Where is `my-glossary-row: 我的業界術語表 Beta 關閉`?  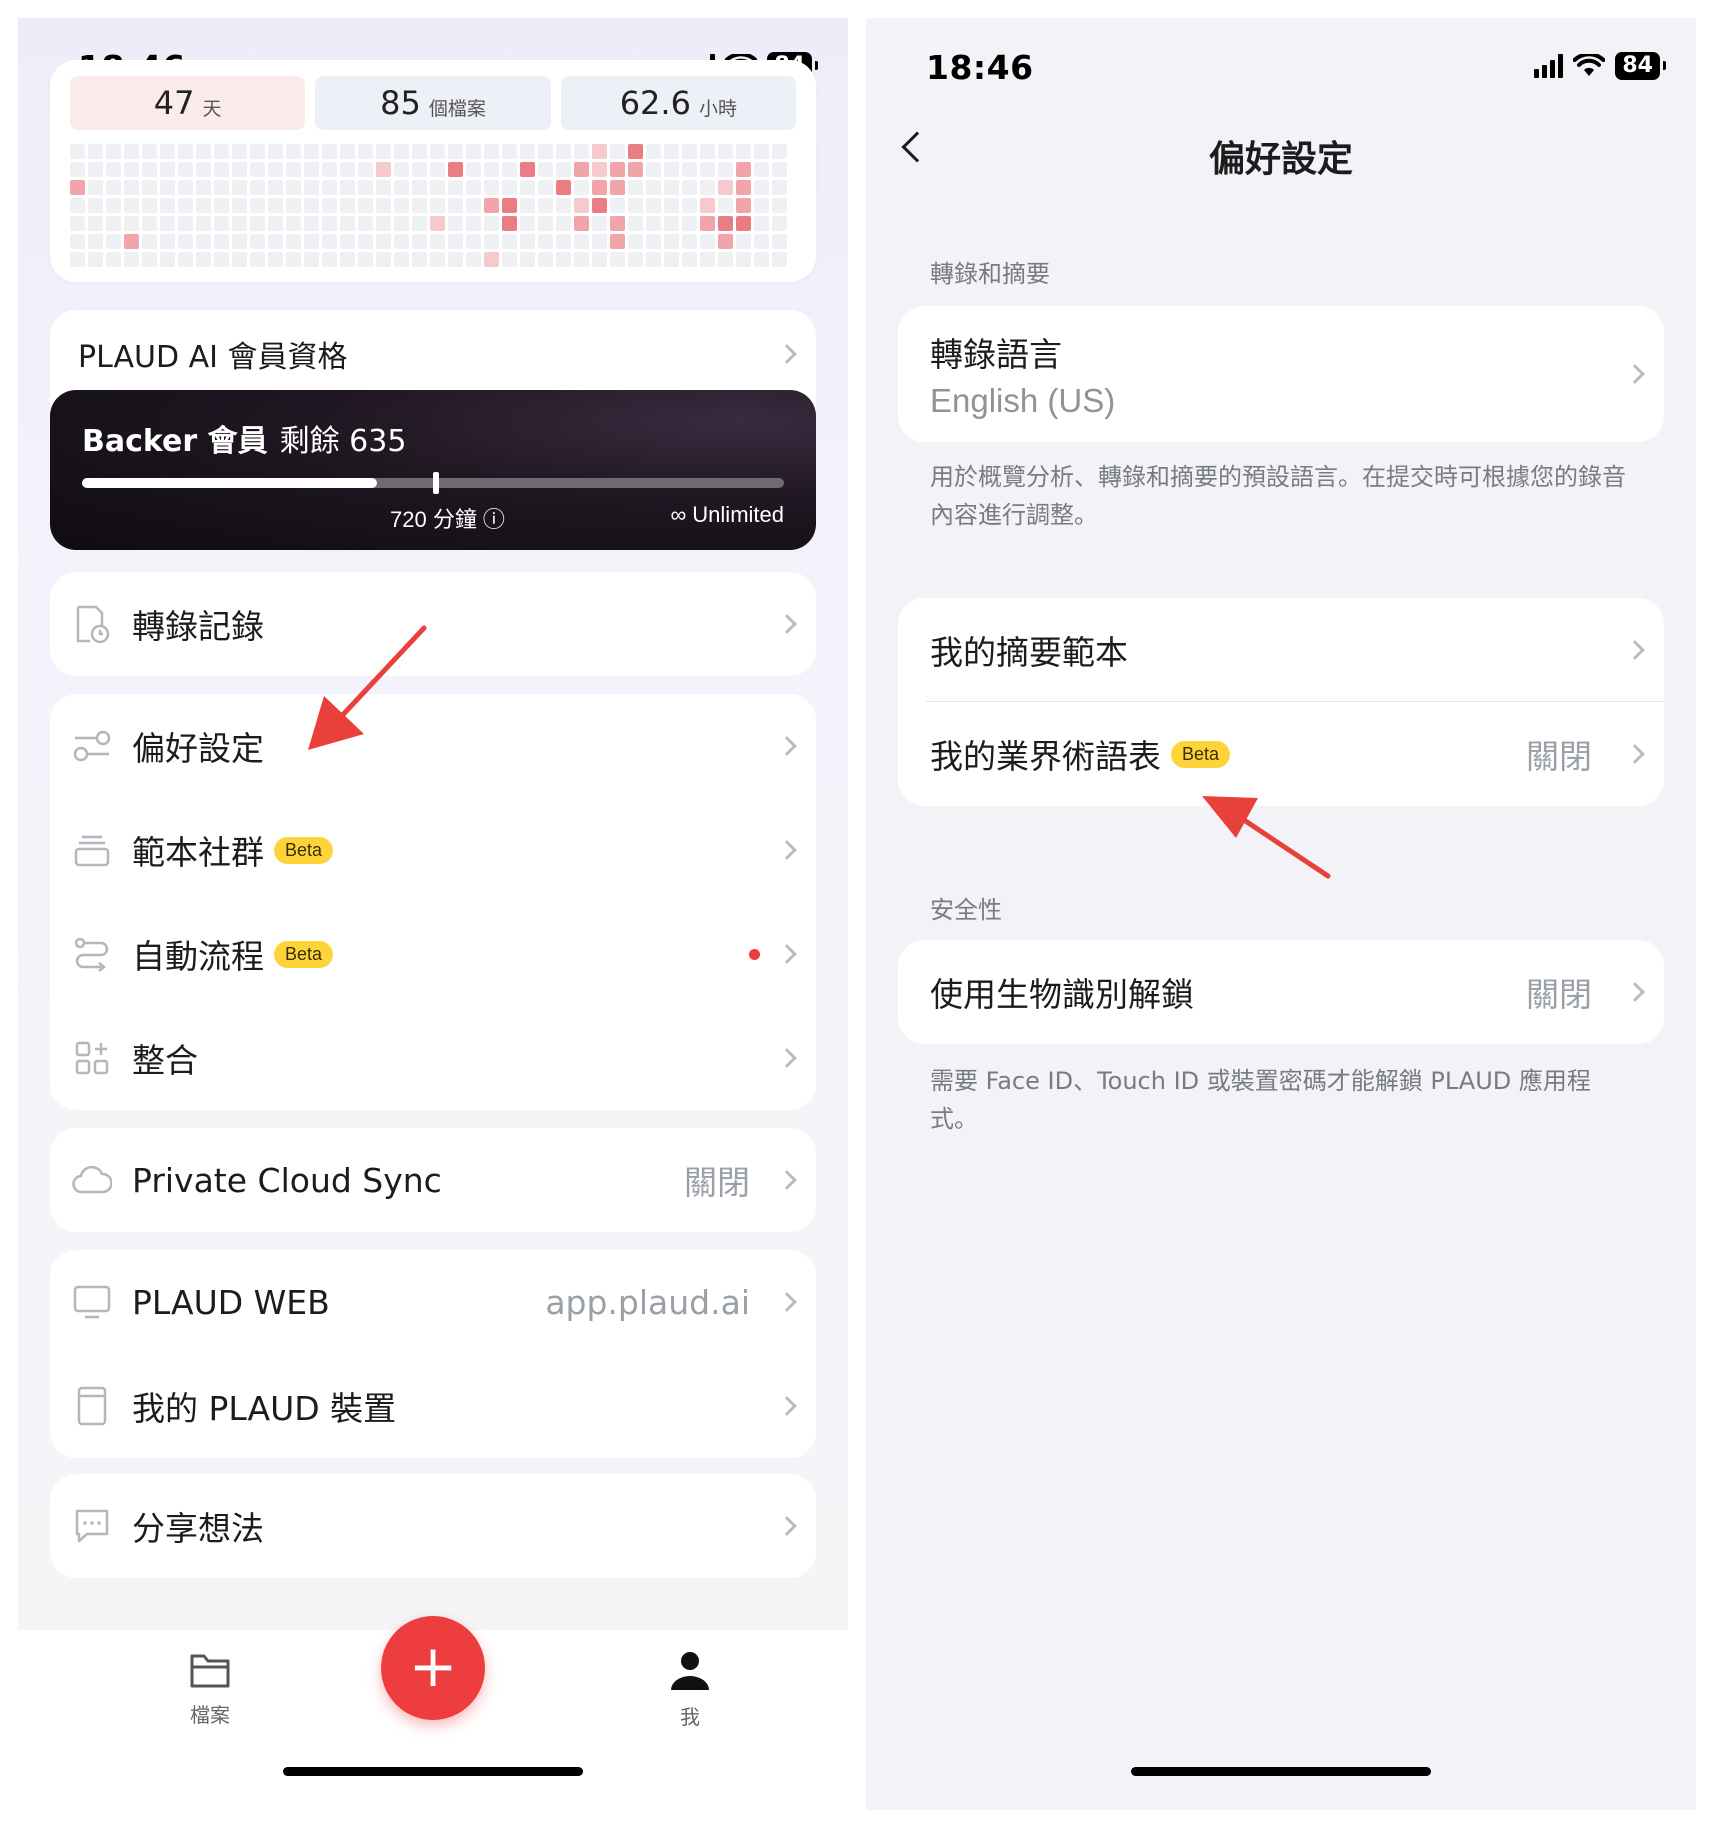
my-glossary-row: 我的業界術語表 Beta 關閉 is located at coordinates (1281, 754).